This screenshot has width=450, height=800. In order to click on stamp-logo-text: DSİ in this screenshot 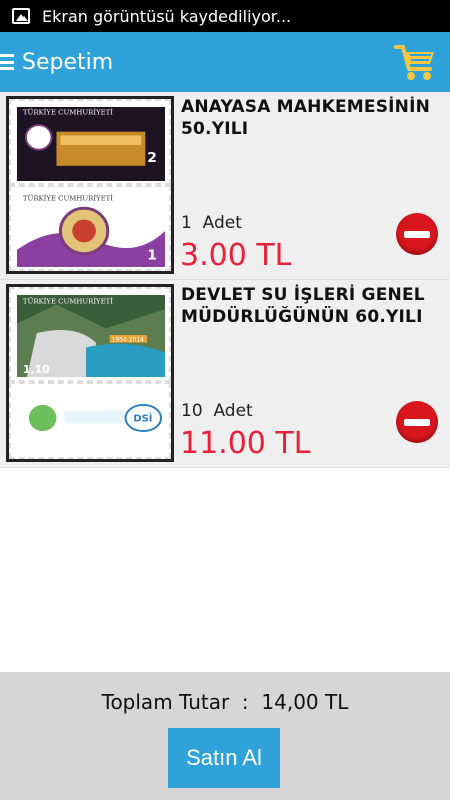, I will do `click(142, 418)`.